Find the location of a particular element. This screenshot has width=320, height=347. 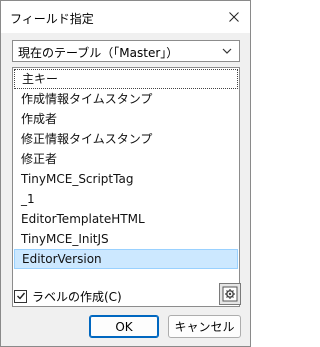

table-select: 現在のテーブル（「Master」） is located at coordinates (126, 51).